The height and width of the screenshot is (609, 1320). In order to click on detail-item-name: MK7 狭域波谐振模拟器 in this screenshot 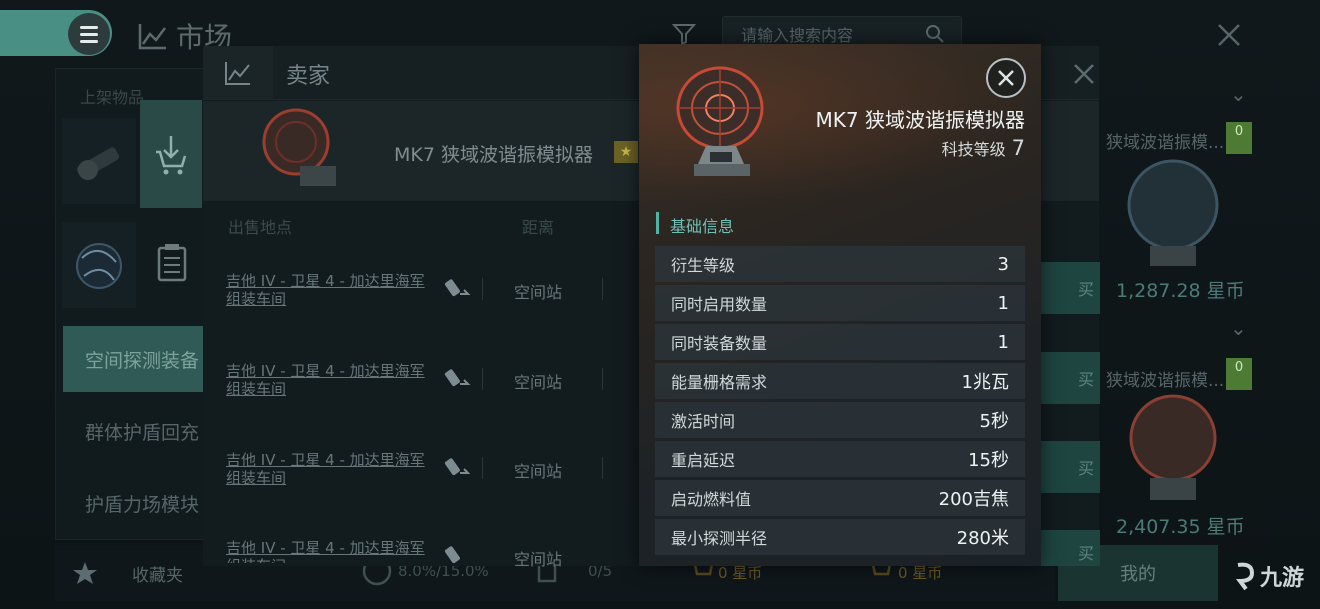, I will do `click(920, 120)`.